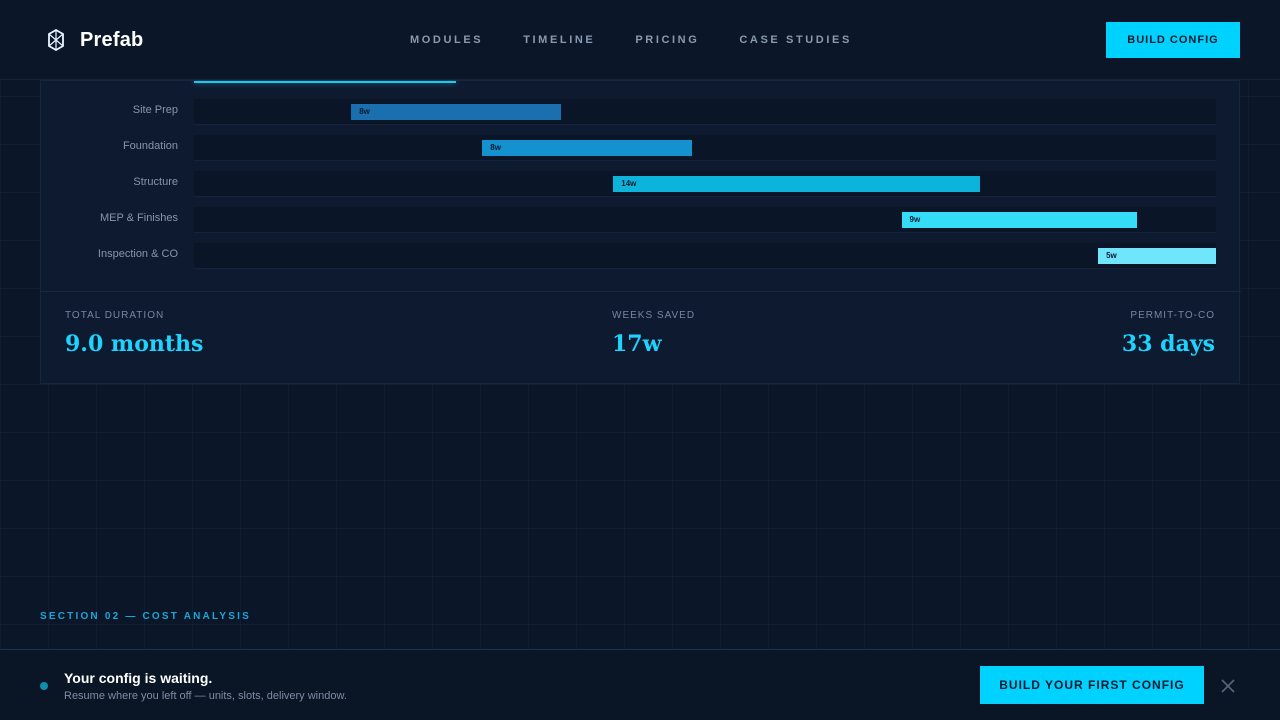 Image resolution: width=1280 pixels, height=720 pixels. Describe the element at coordinates (1168, 344) in the screenshot. I see `stat-value: 33 days` at that location.